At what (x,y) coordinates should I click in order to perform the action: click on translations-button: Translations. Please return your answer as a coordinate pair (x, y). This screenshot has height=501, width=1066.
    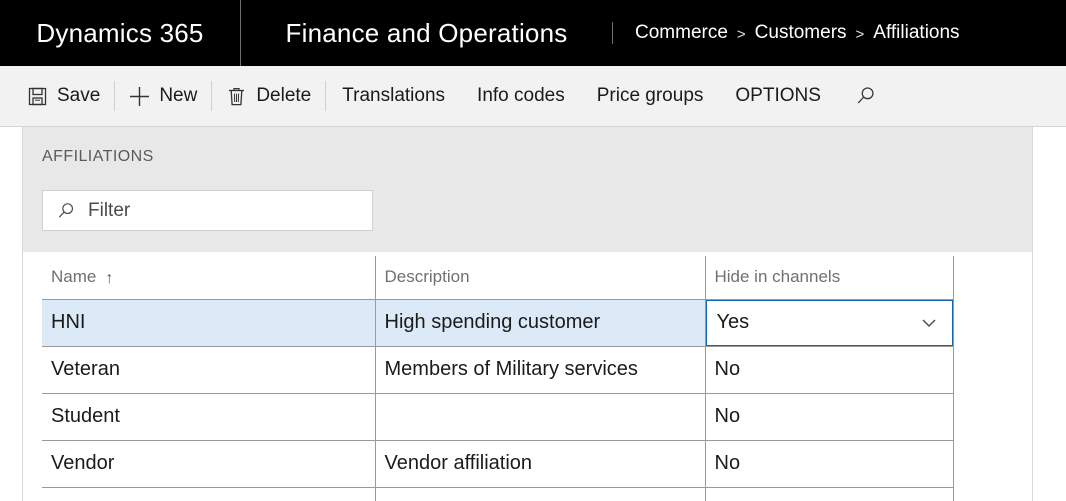
    Looking at the image, I should click on (393, 96).